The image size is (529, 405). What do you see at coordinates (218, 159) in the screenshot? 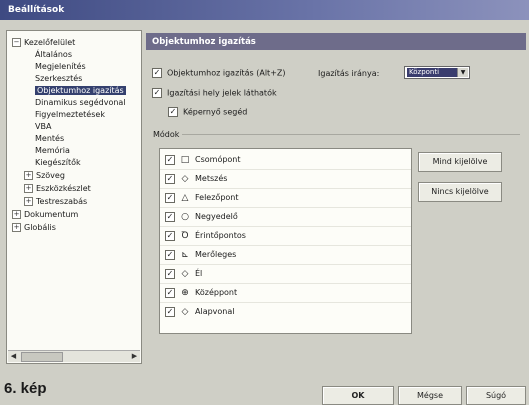
I see `mode-label: Csomópont` at bounding box center [218, 159].